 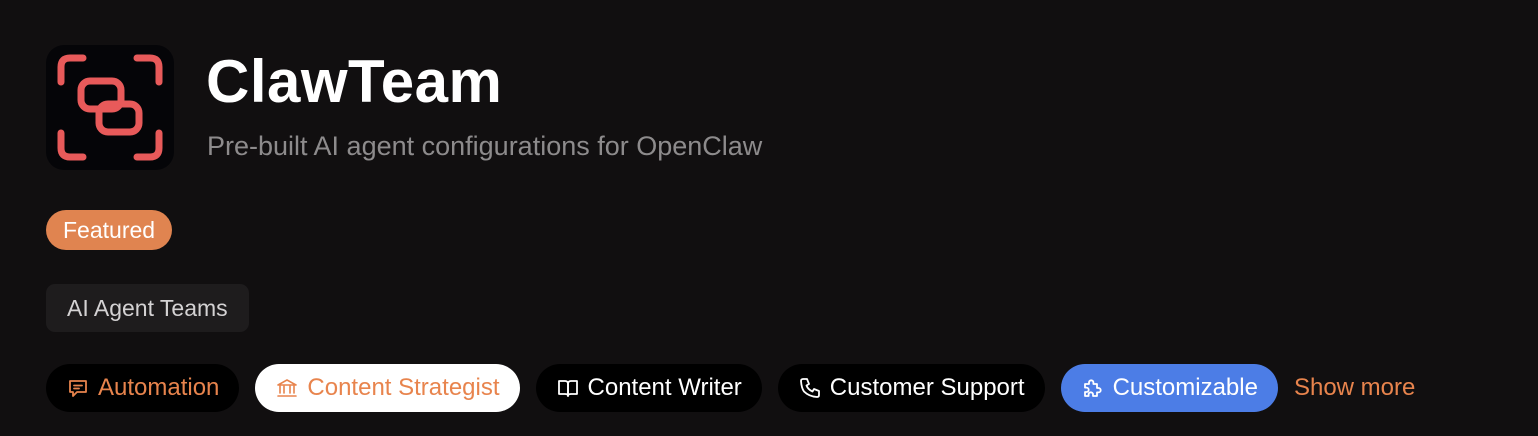 What do you see at coordinates (664, 387) in the screenshot?
I see `tag-label: Content Writer` at bounding box center [664, 387].